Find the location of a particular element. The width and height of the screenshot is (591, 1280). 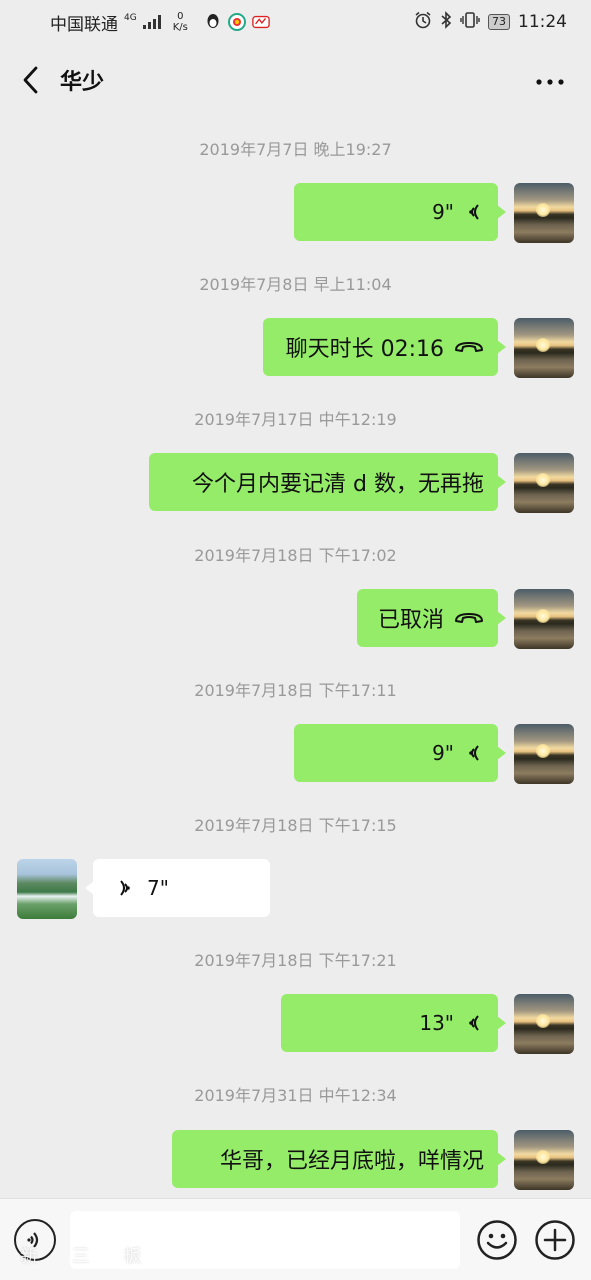

voice-message-bubble: 7" is located at coordinates (177, 888).